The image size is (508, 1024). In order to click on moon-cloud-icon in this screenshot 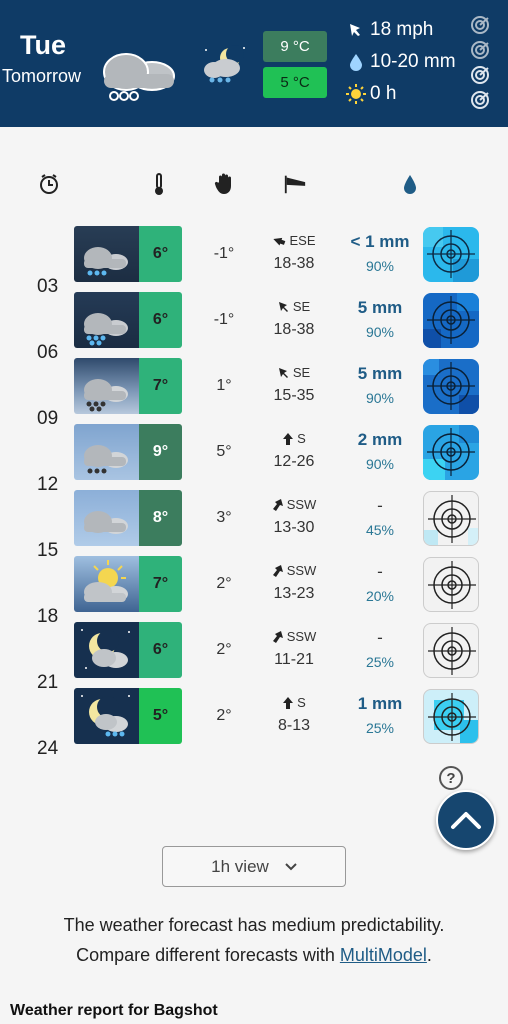, I will do `click(107, 650)`.